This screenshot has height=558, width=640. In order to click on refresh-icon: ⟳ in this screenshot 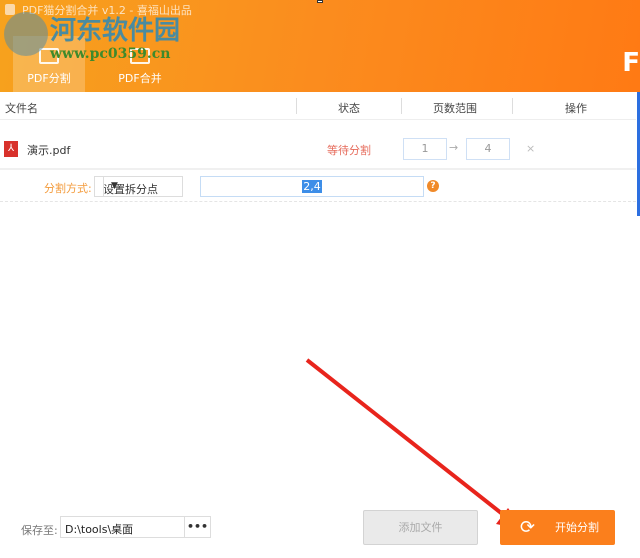, I will do `click(528, 527)`.